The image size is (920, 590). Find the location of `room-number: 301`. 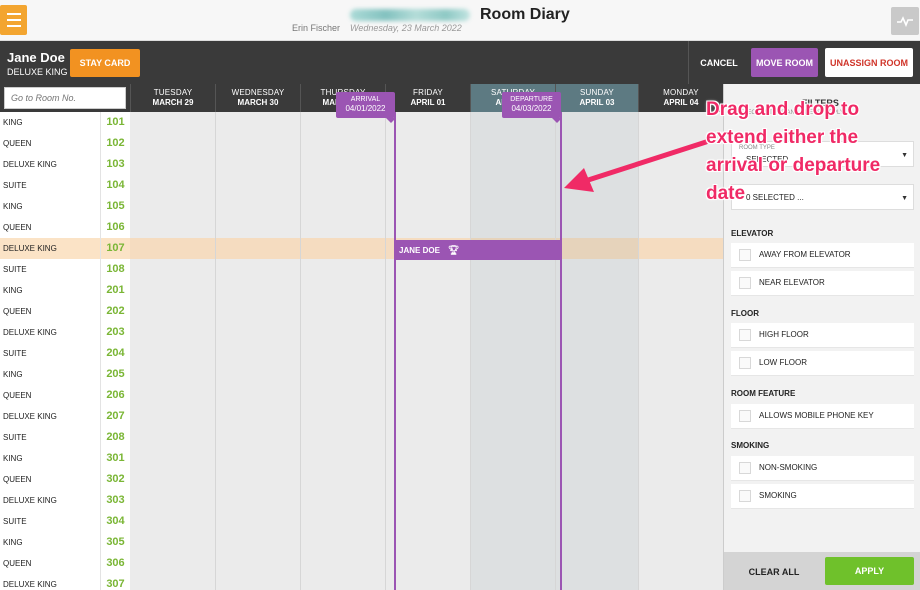

room-number: 301 is located at coordinates (115, 458).